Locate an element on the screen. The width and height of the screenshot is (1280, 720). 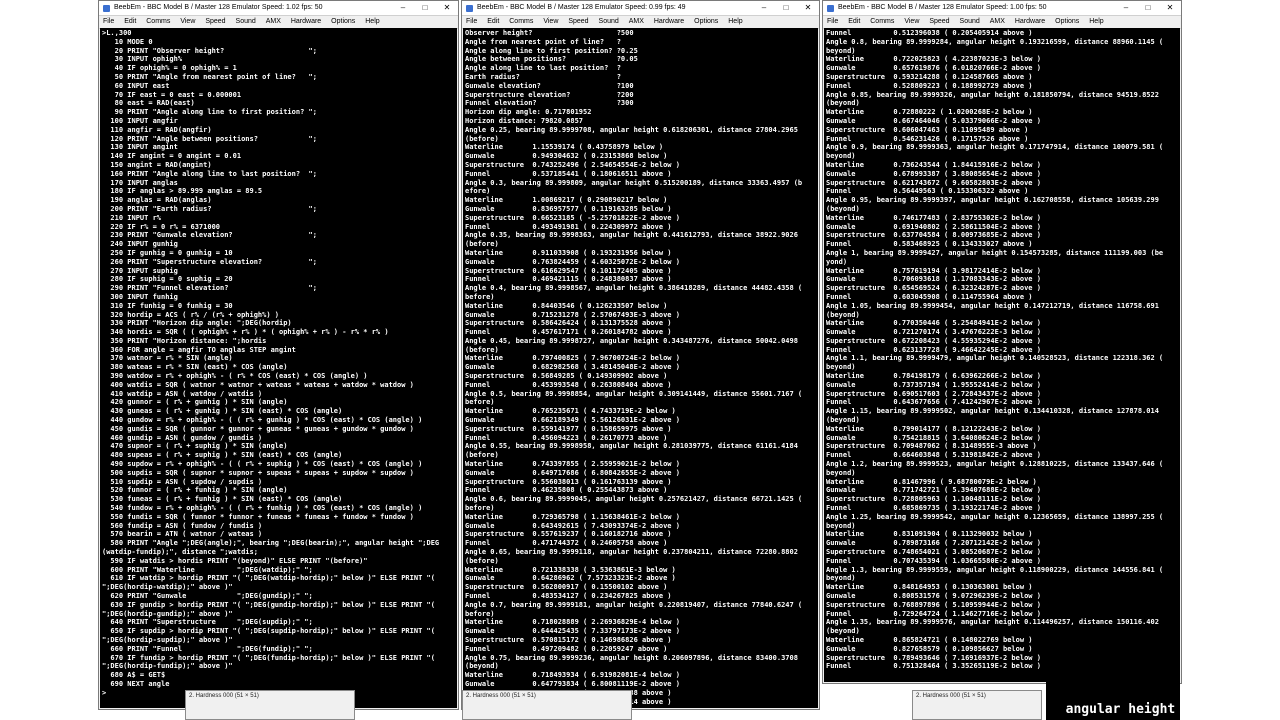
fragment-text: angular height 10000015 4 b is located at coordinates (1120, 709).